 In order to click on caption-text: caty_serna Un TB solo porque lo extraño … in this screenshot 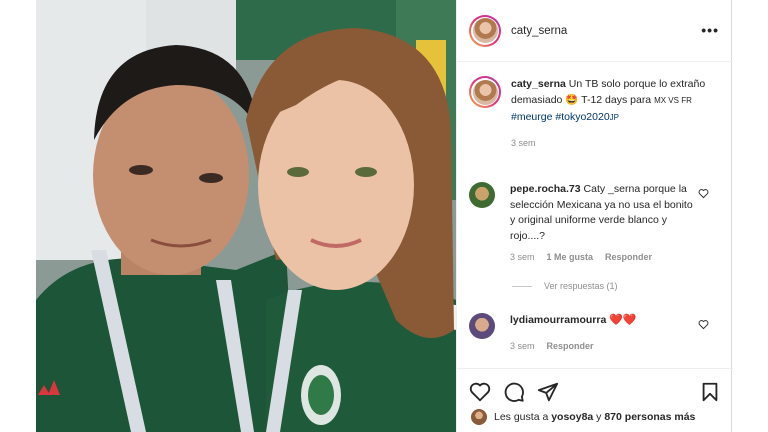, I will do `click(618, 113)`.